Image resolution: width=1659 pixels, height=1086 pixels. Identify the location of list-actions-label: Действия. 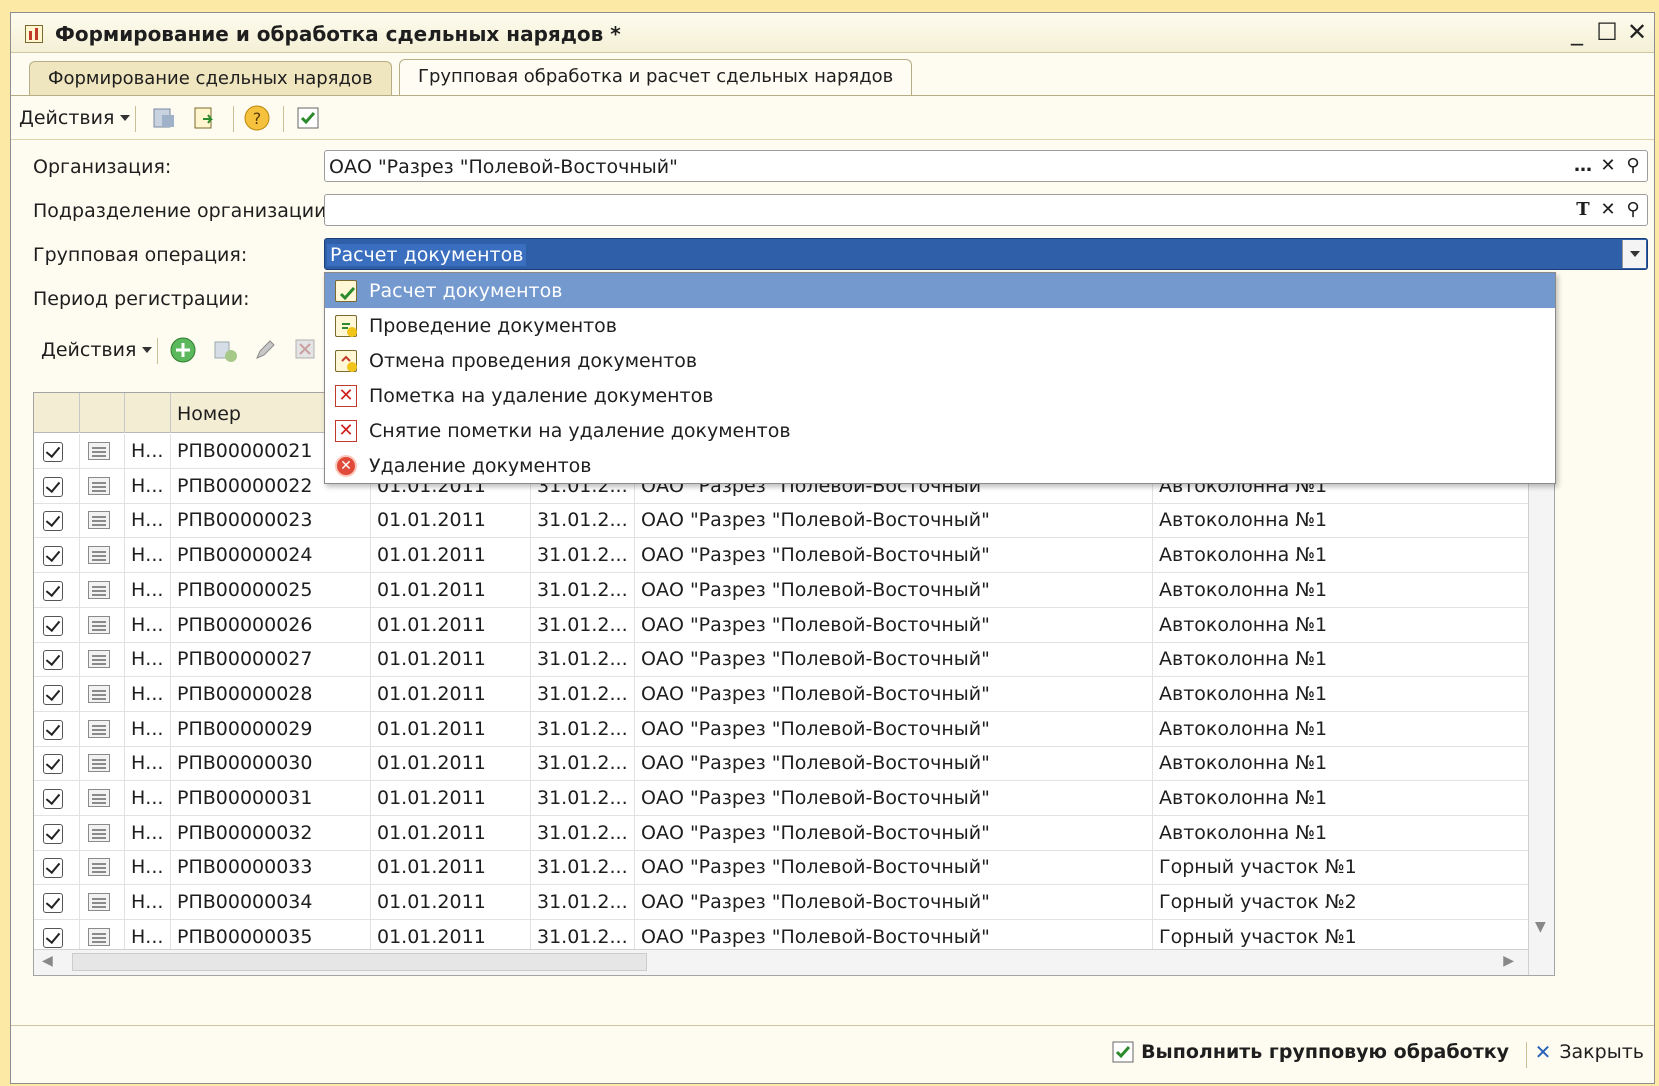
(89, 350).